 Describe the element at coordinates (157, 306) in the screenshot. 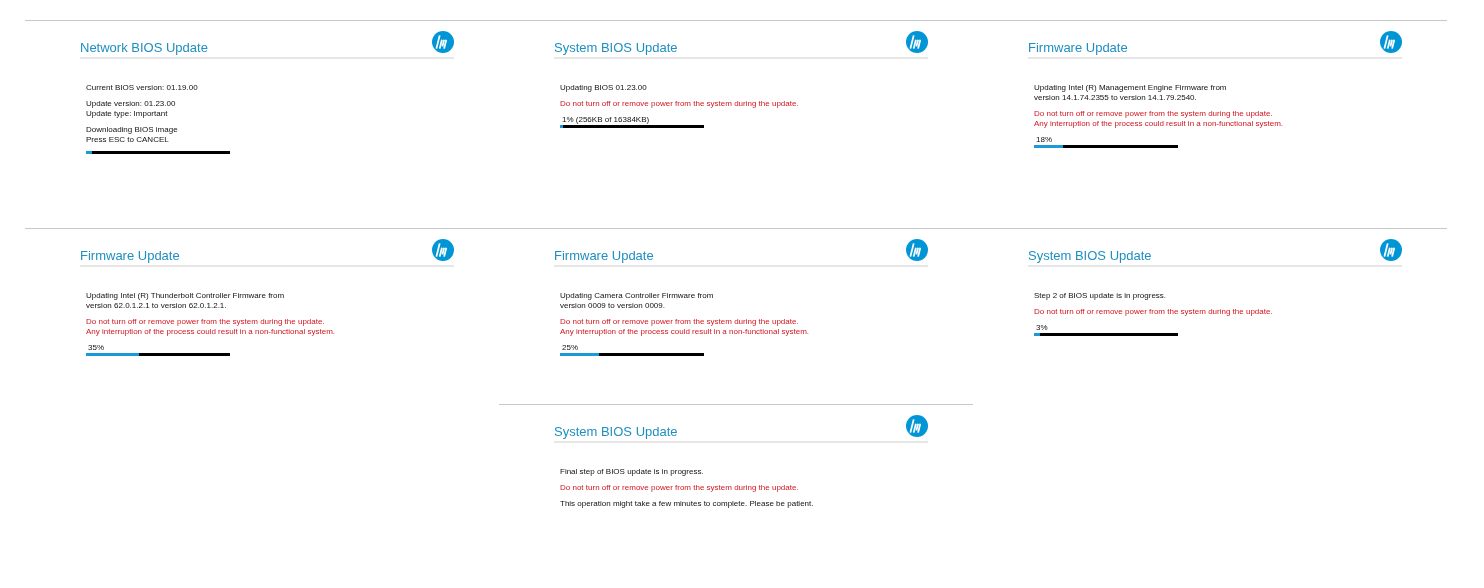

I see `status-text: version 62.0.1.2.1 to version 62.0.1.2.1.` at that location.